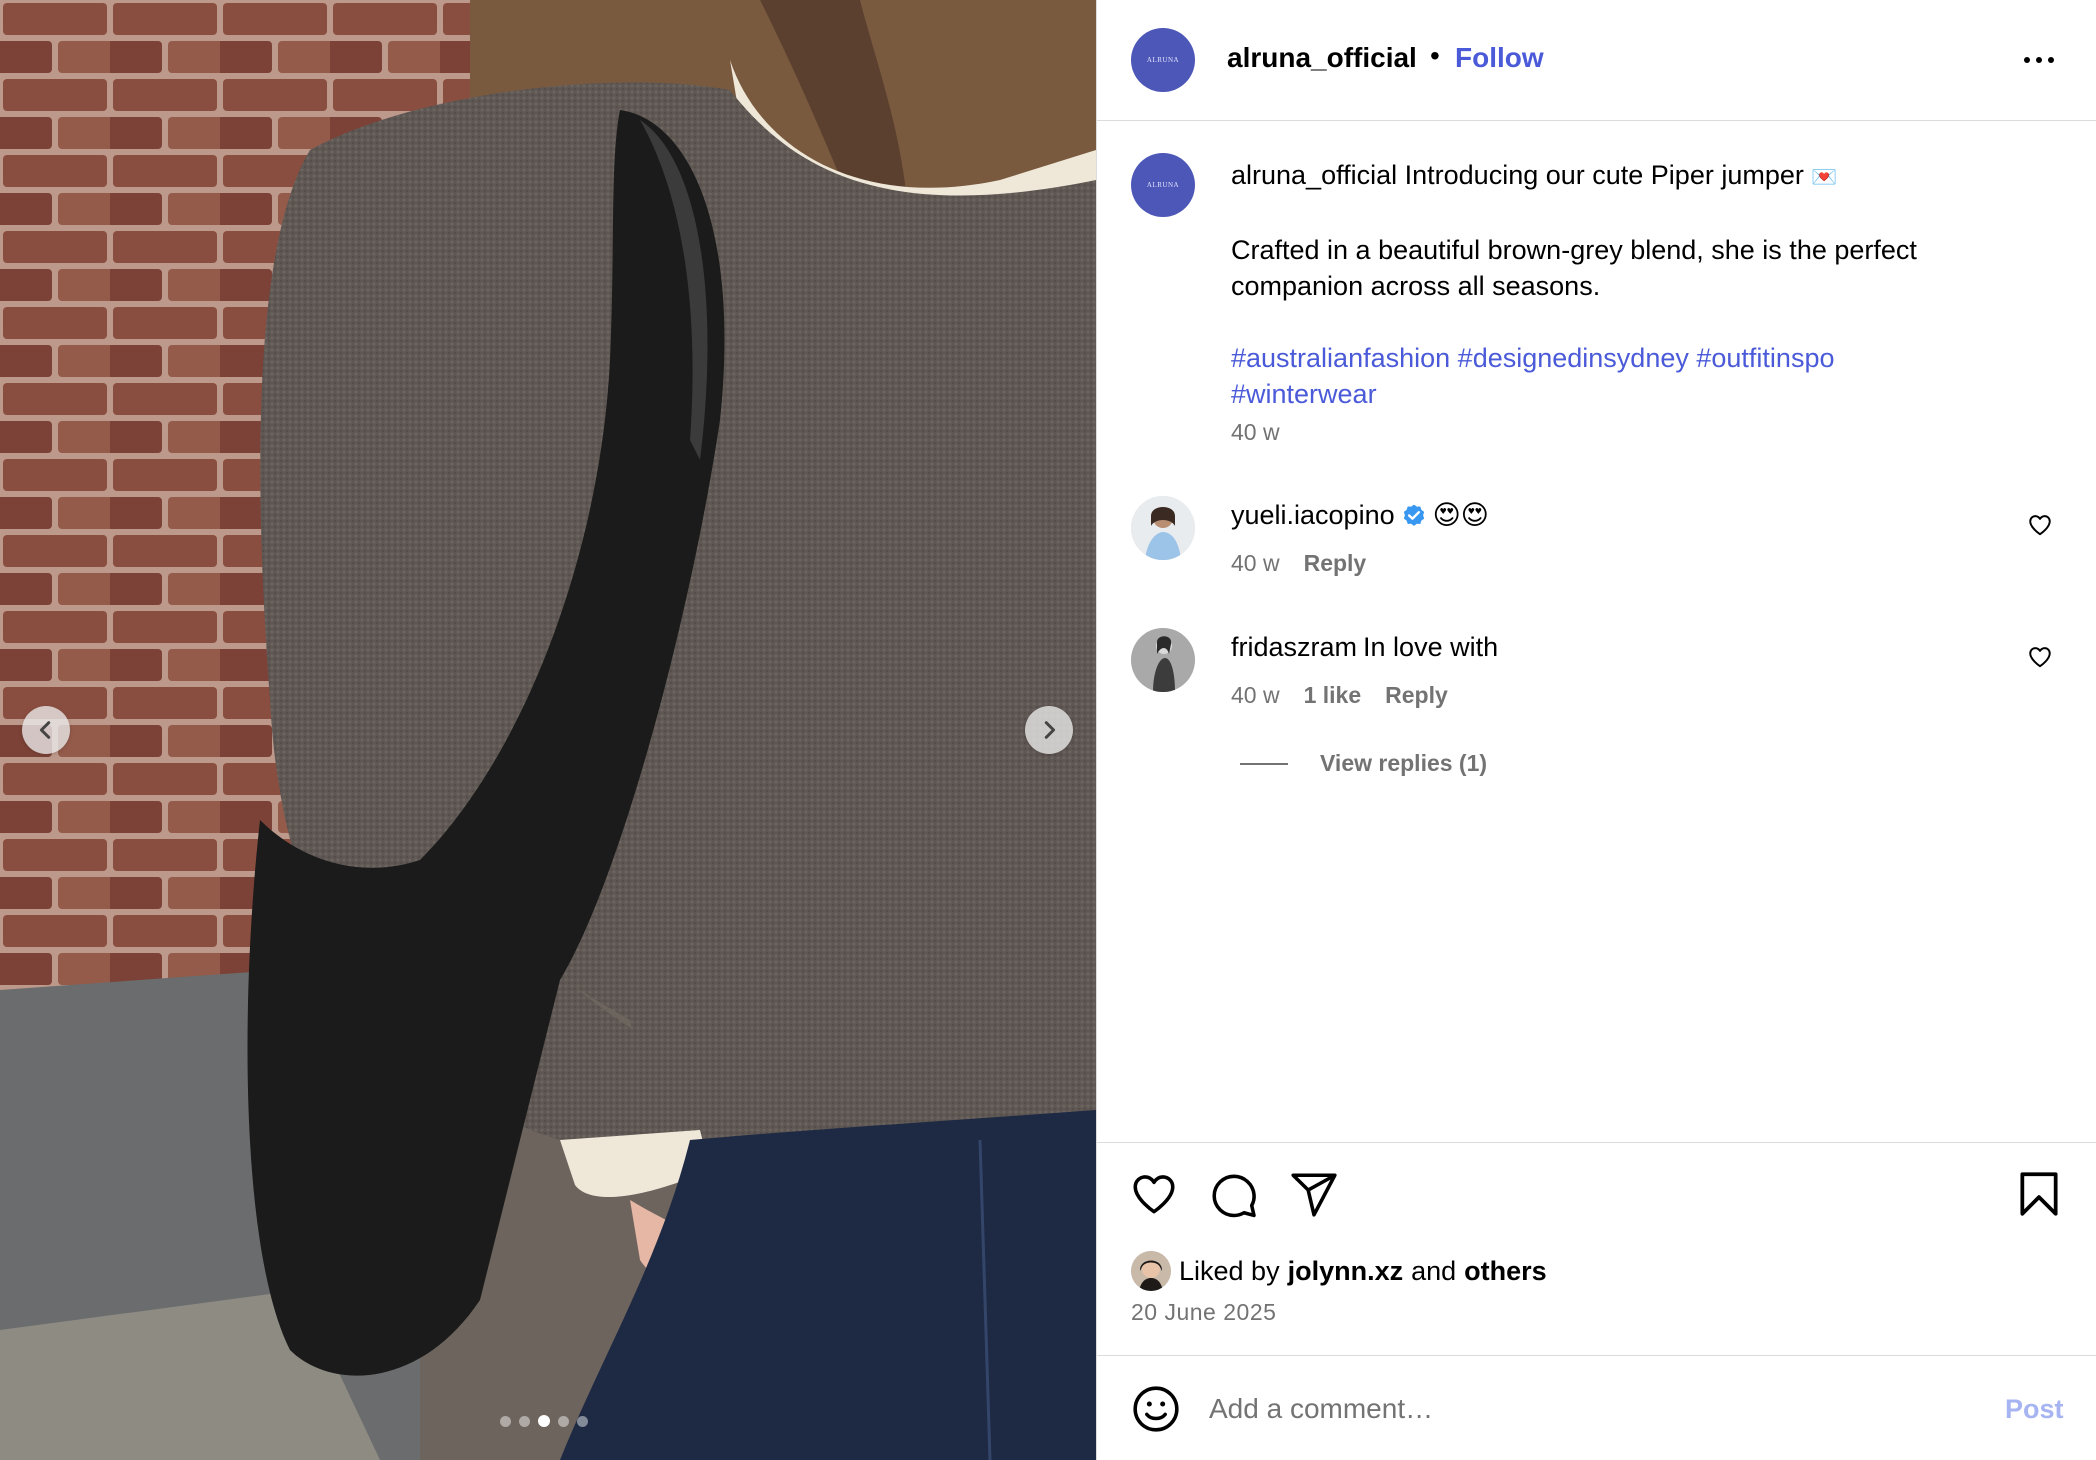  I want to click on comment-username: yueli.iacopino, so click(1313, 515).